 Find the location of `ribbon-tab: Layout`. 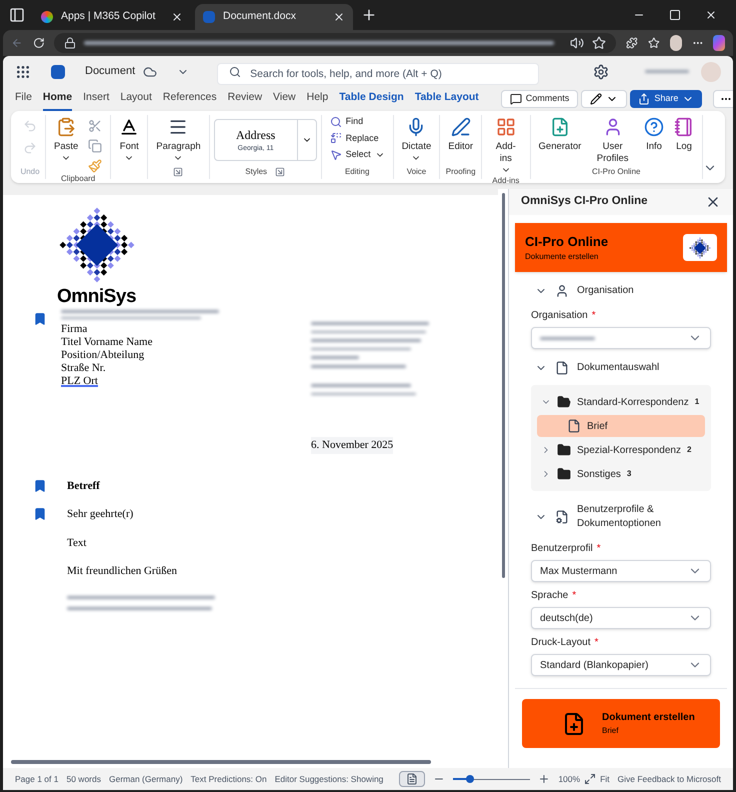

ribbon-tab: Layout is located at coordinates (136, 99).